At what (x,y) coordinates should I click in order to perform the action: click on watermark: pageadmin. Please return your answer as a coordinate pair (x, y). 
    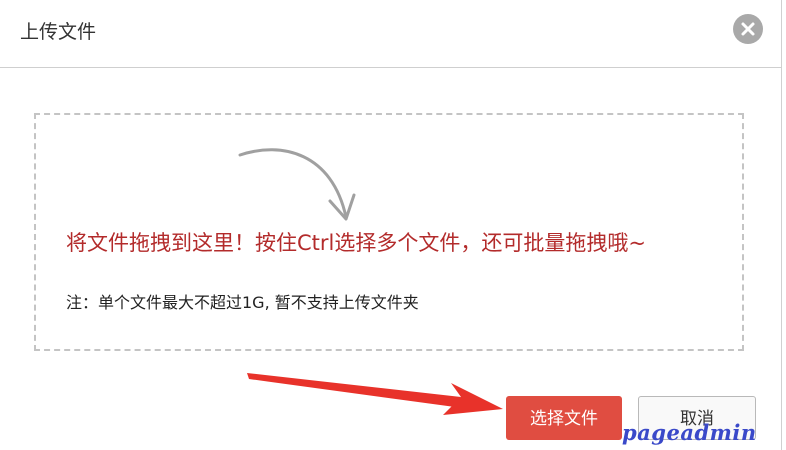
    Looking at the image, I should click on (689, 432).